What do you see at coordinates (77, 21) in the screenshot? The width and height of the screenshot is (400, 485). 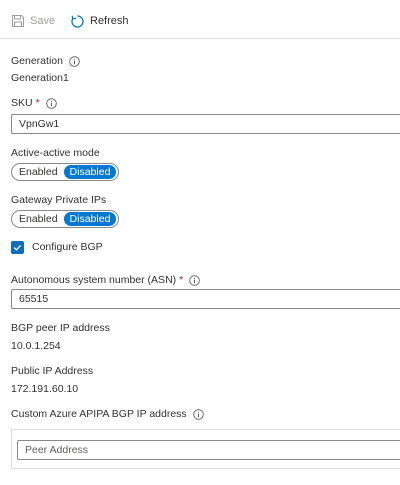 I see `refresh-icon` at bounding box center [77, 21].